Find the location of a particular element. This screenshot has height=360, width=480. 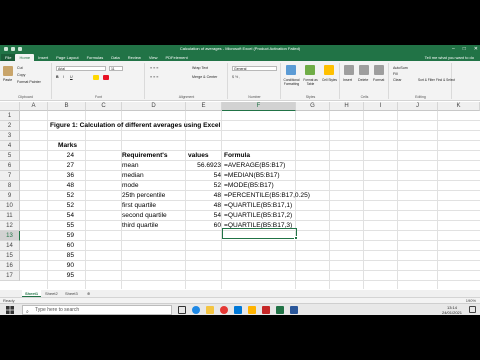

number-format-icons: $ % , is located at coordinates (236, 77).